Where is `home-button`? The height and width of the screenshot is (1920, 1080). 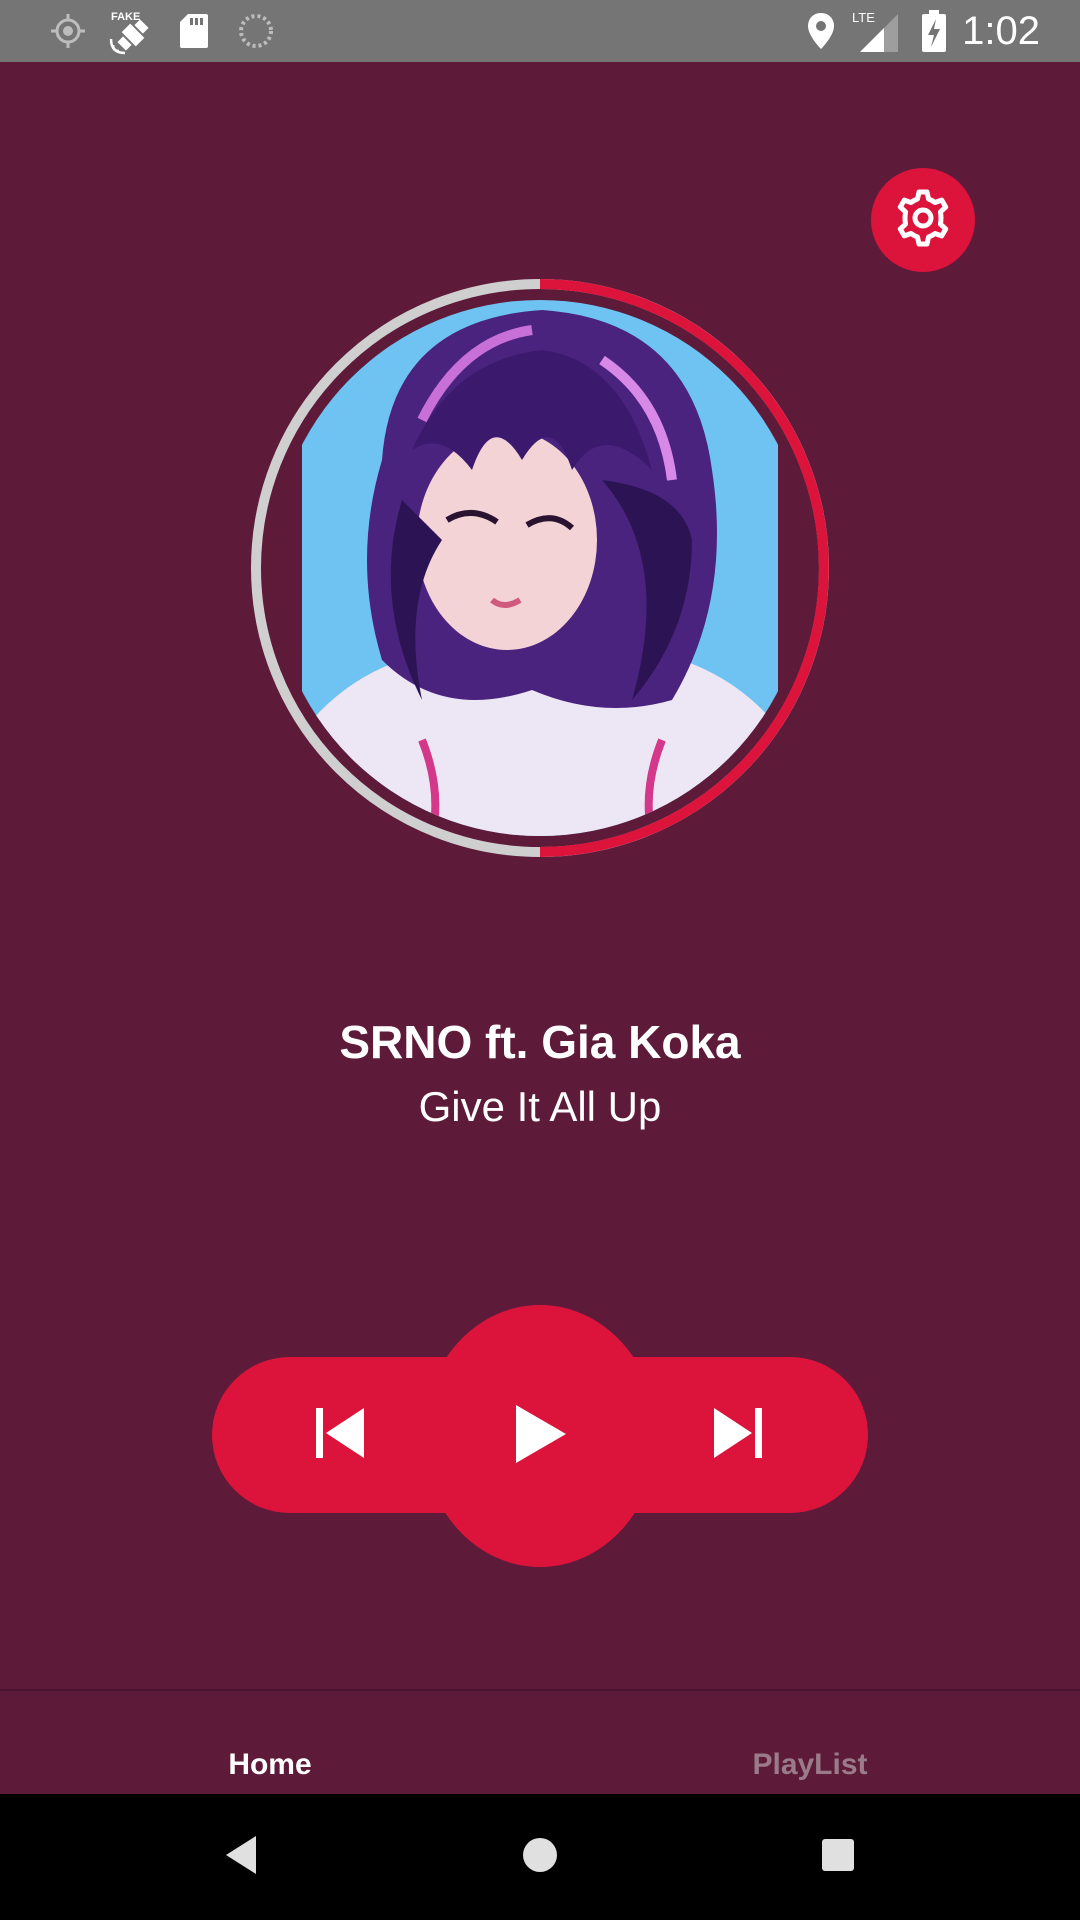 home-button is located at coordinates (540, 1857).